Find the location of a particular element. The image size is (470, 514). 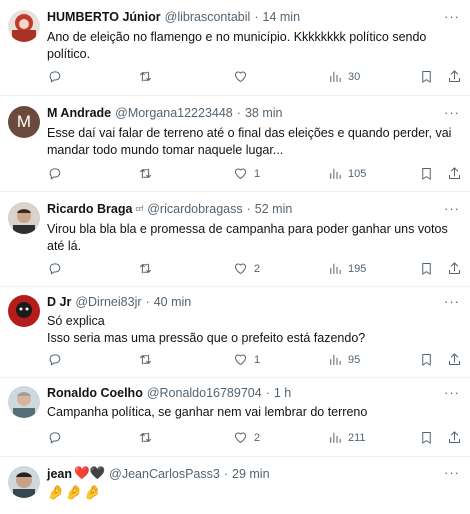

views-button: 211 is located at coordinates (346, 437).